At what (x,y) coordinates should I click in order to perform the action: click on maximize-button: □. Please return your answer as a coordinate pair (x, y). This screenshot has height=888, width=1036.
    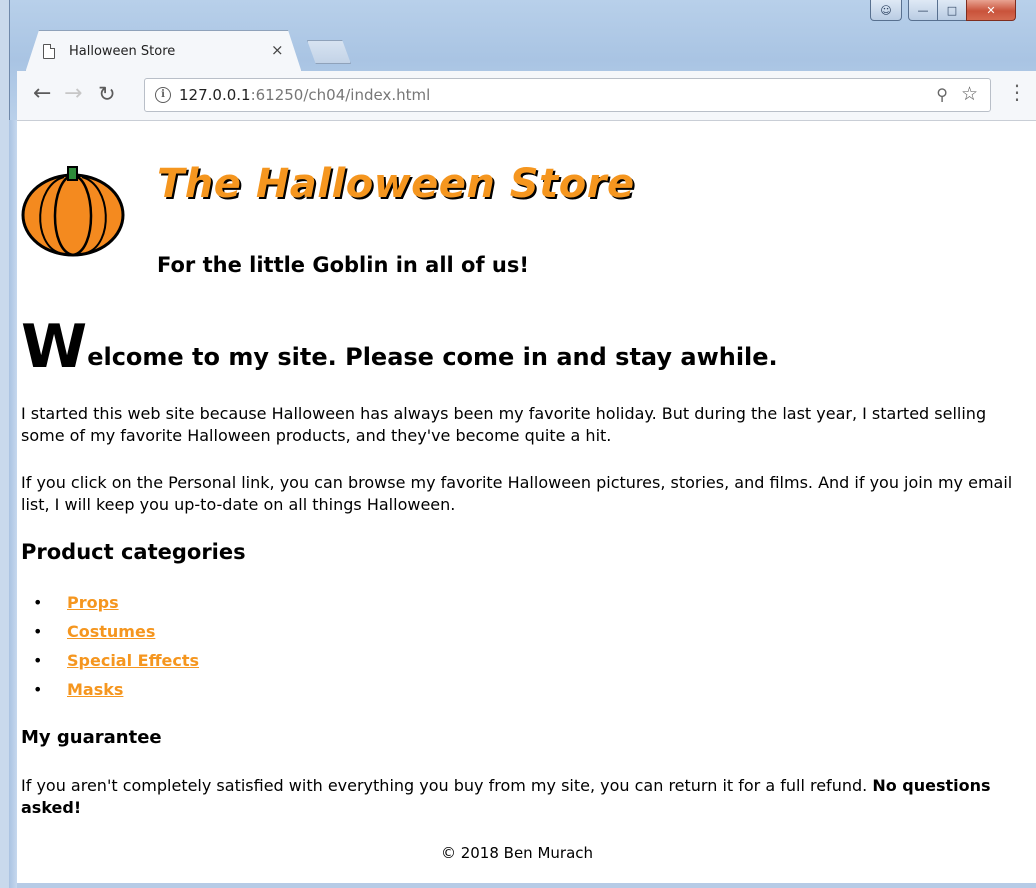
    Looking at the image, I should click on (952, 10).